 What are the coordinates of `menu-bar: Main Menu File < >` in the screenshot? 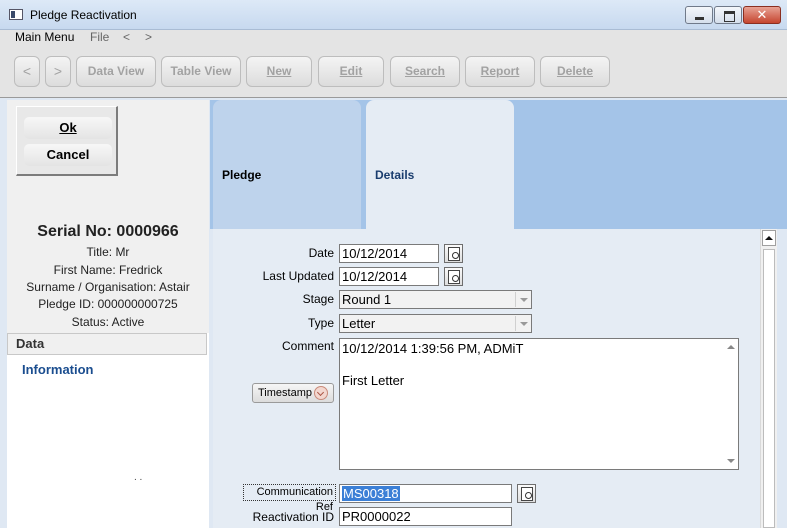 It's located at (393, 37).